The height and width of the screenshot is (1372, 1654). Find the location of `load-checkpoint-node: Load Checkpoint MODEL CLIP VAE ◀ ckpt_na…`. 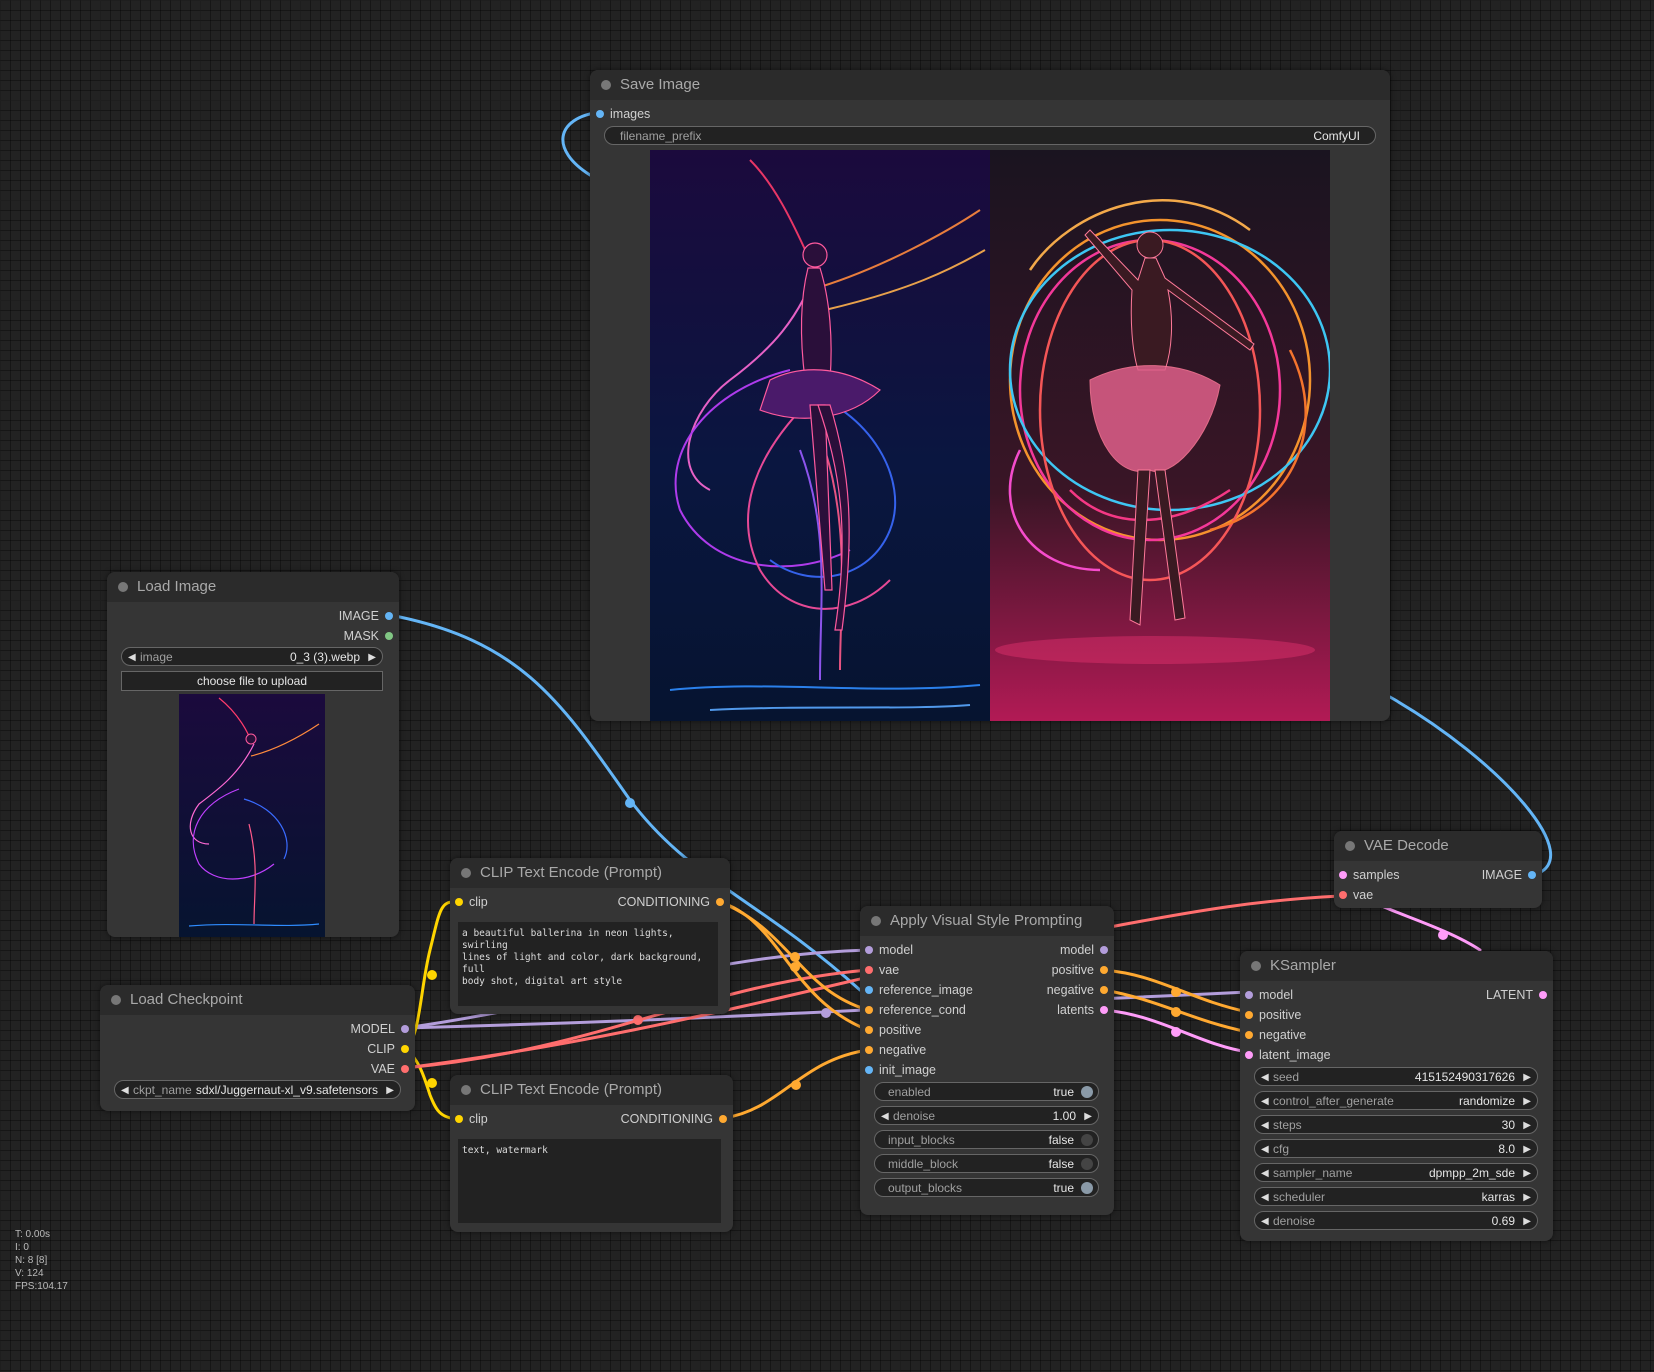

load-checkpoint-node: Load Checkpoint MODEL CLIP VAE ◀ ckpt_na… is located at coordinates (257, 1048).